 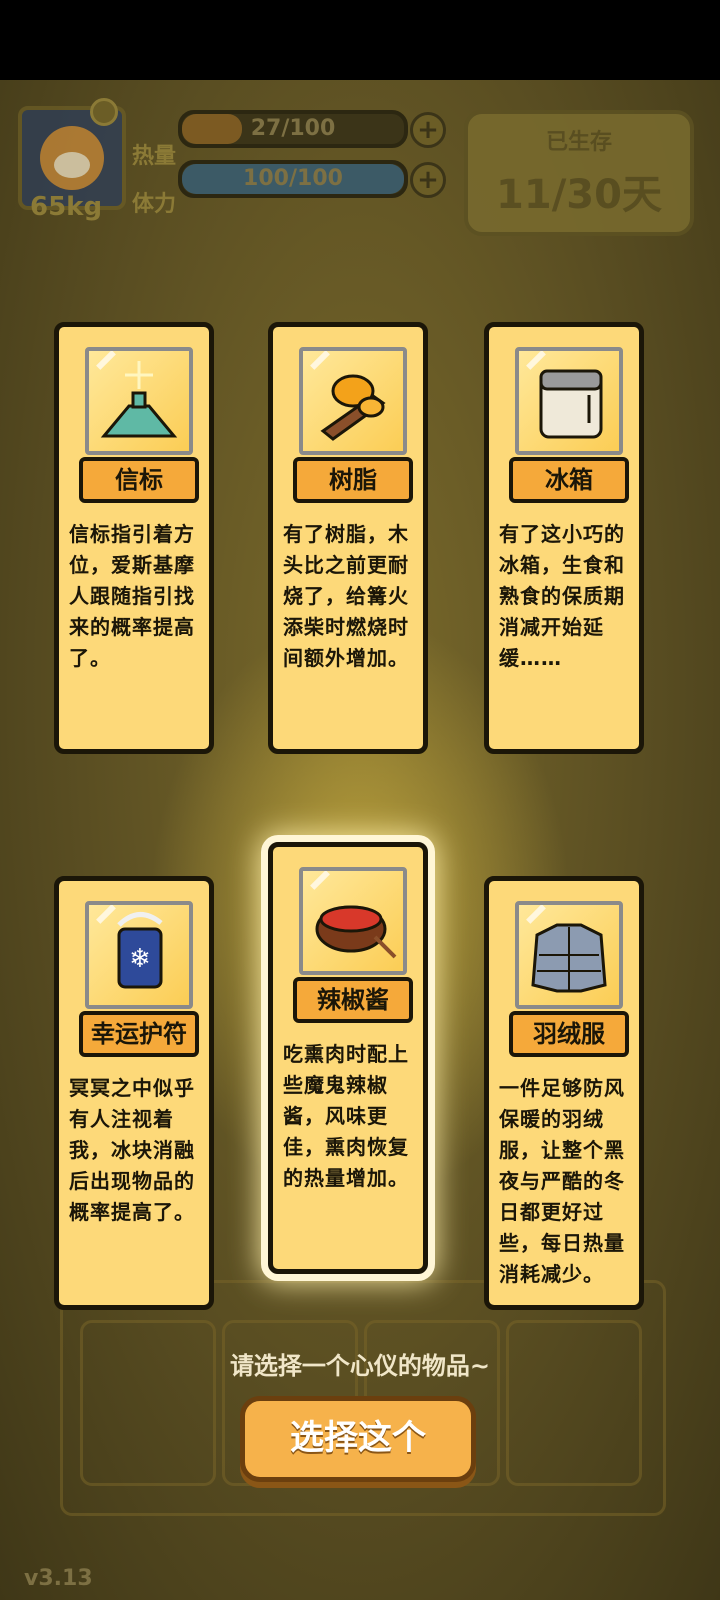 What do you see at coordinates (569, 1034) in the screenshot?
I see `item-name: 羽绒服` at bounding box center [569, 1034].